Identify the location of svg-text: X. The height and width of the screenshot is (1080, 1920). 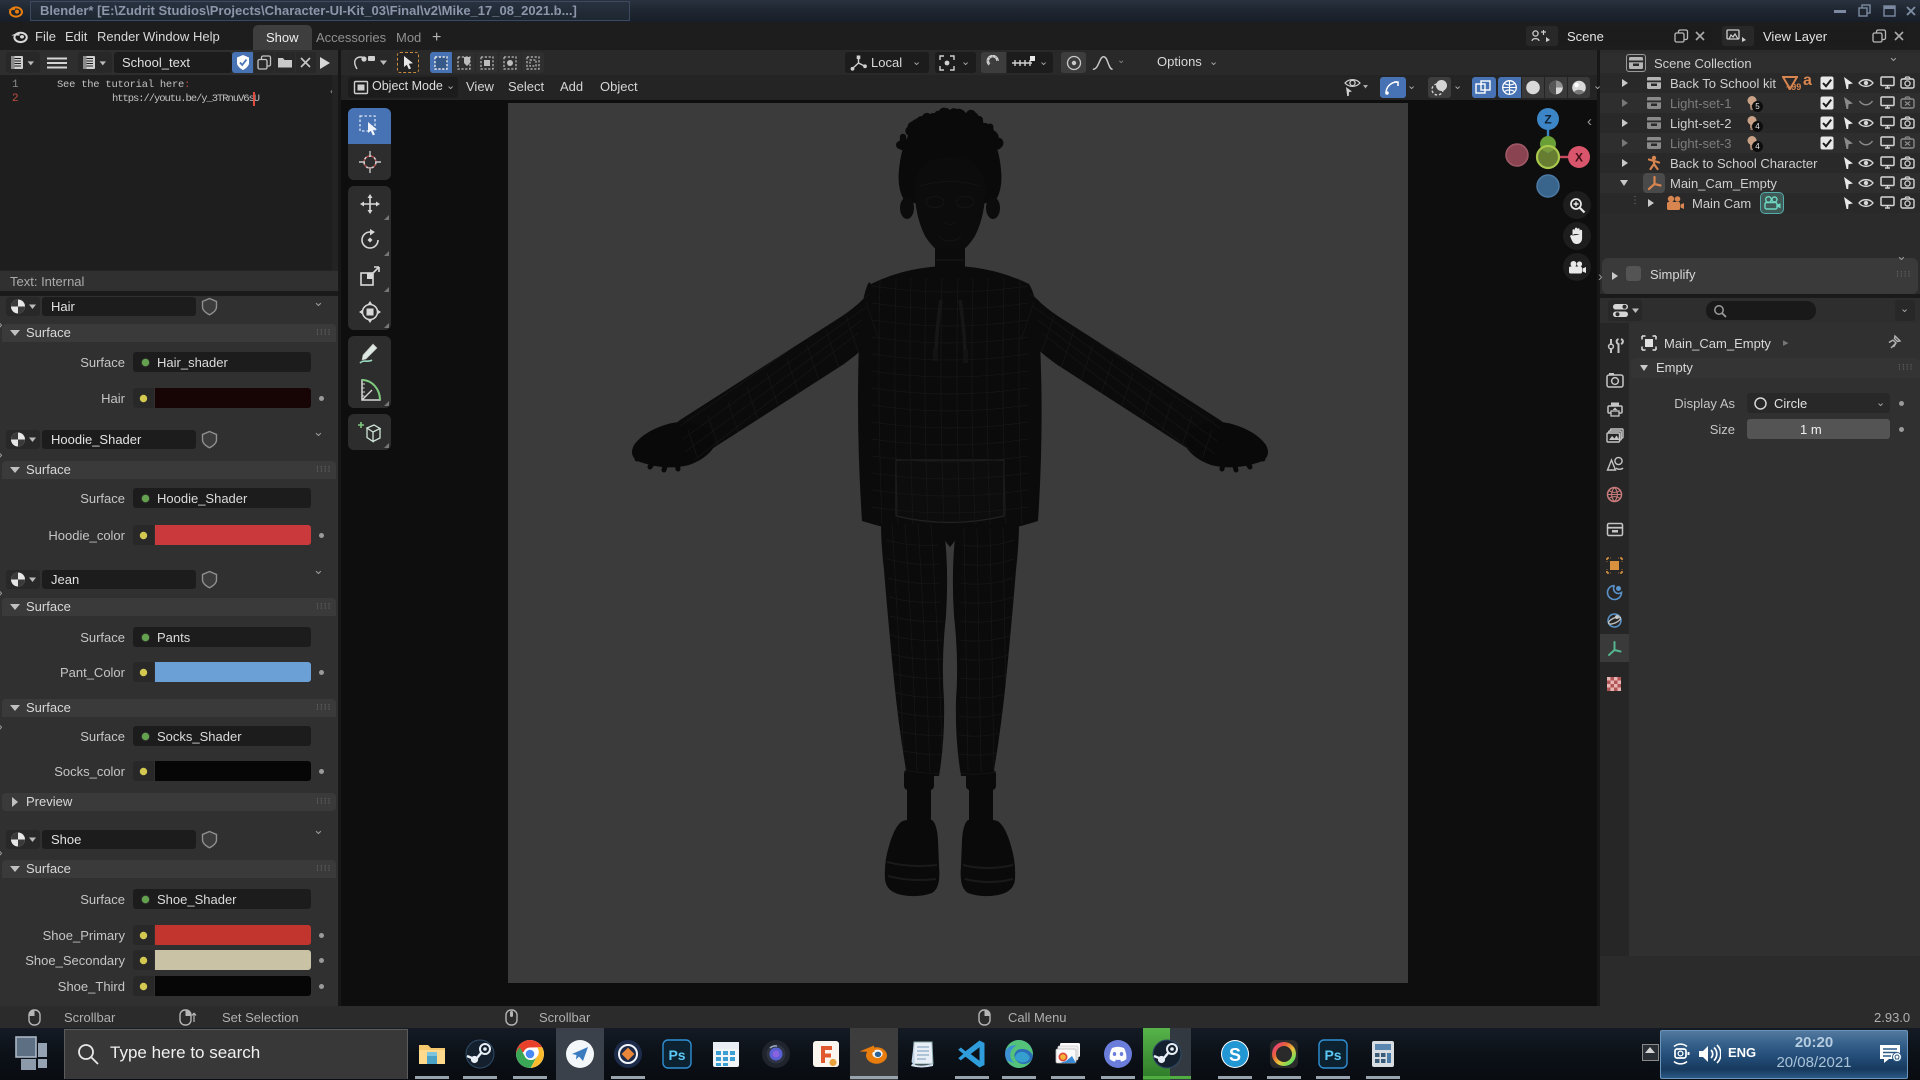
(1579, 158).